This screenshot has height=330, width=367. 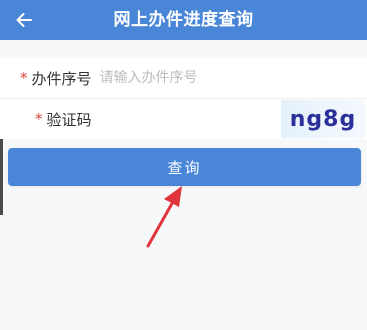 I want to click on captcha-input, so click(x=154, y=119).